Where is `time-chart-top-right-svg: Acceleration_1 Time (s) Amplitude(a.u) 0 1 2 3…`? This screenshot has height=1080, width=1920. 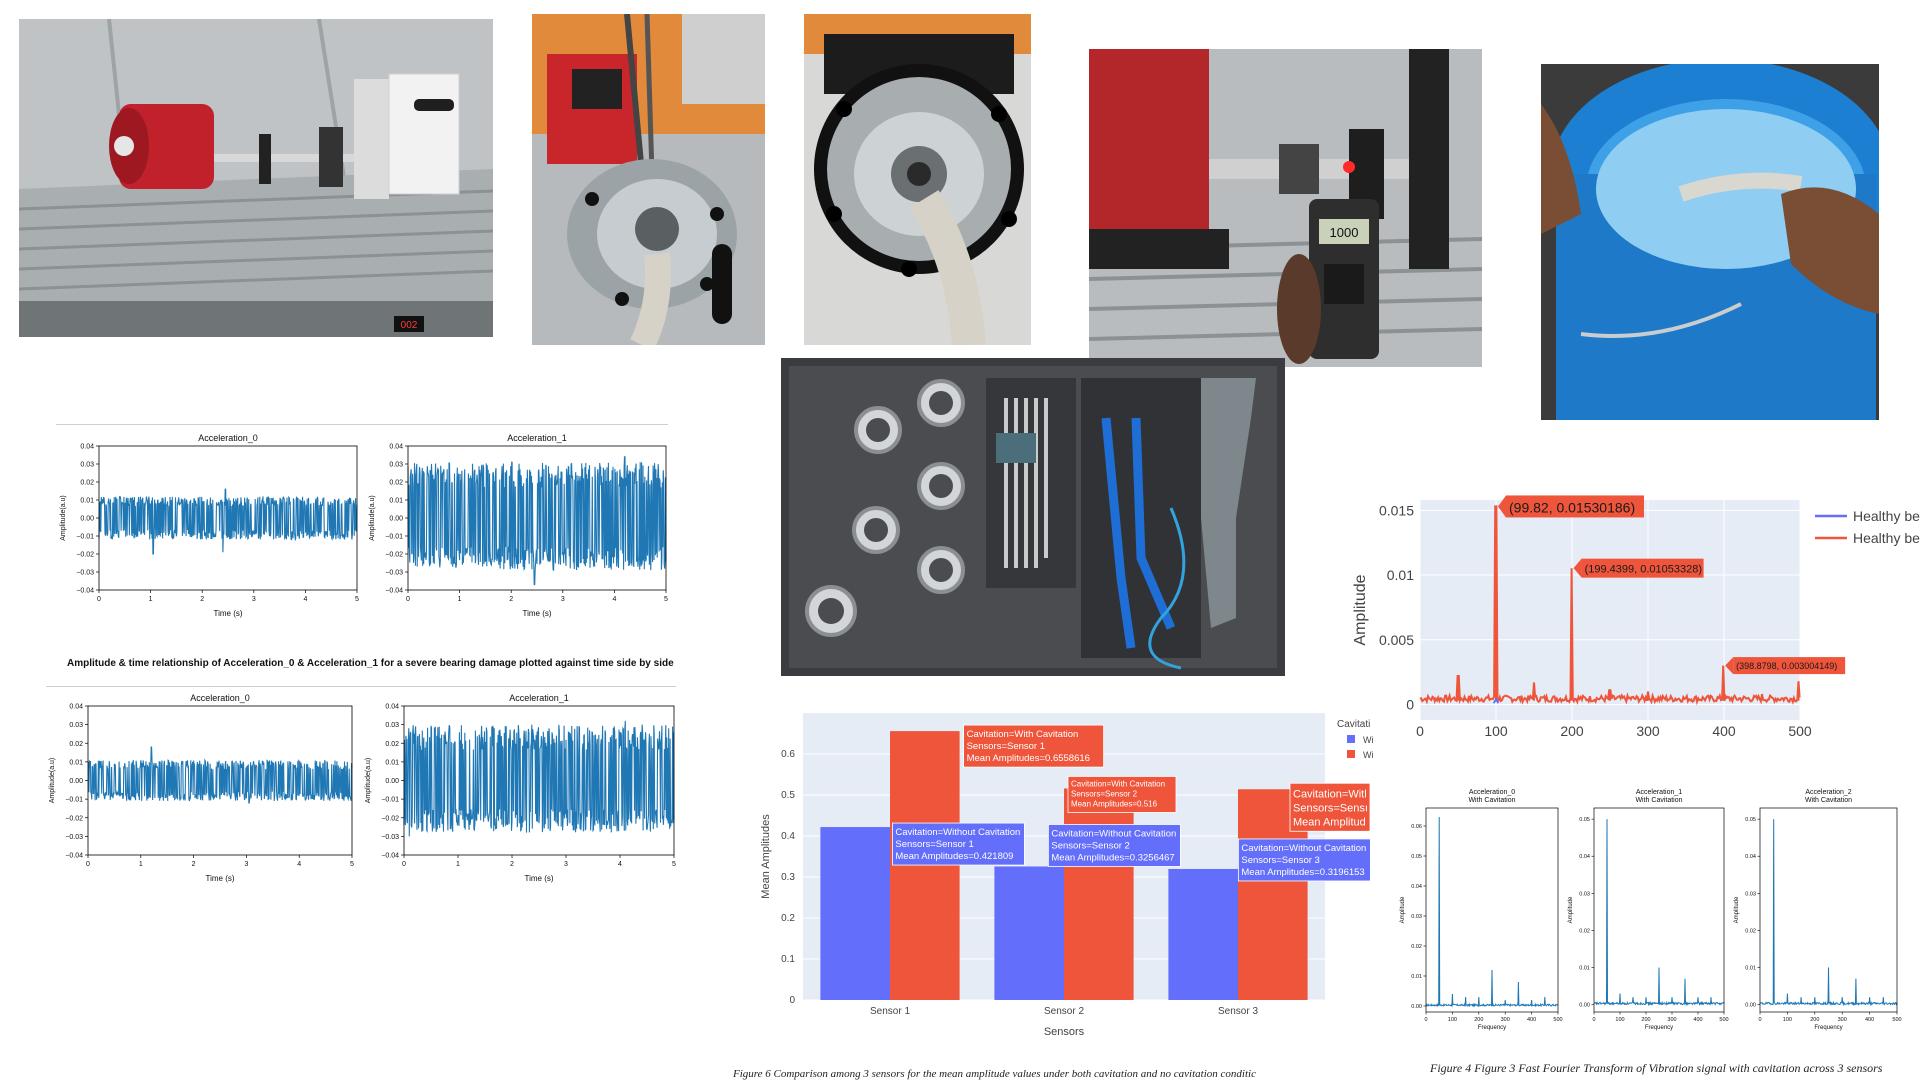
time-chart-top-right-svg: Acceleration_1 Time (s) Amplitude(a.u) 0 1 2 3… is located at coordinates (518, 525).